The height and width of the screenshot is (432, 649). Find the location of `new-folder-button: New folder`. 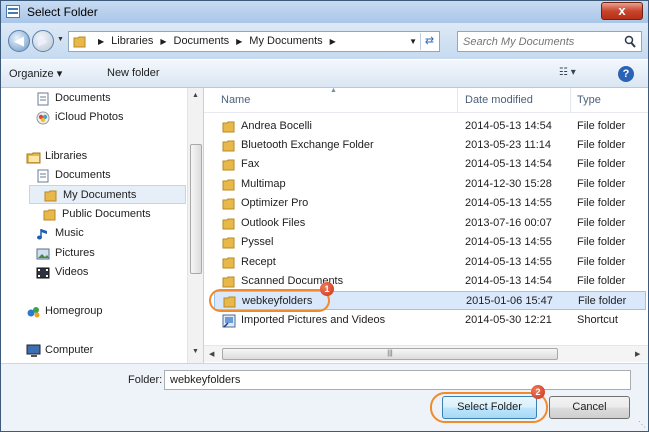

new-folder-button: New folder is located at coordinates (133, 73).